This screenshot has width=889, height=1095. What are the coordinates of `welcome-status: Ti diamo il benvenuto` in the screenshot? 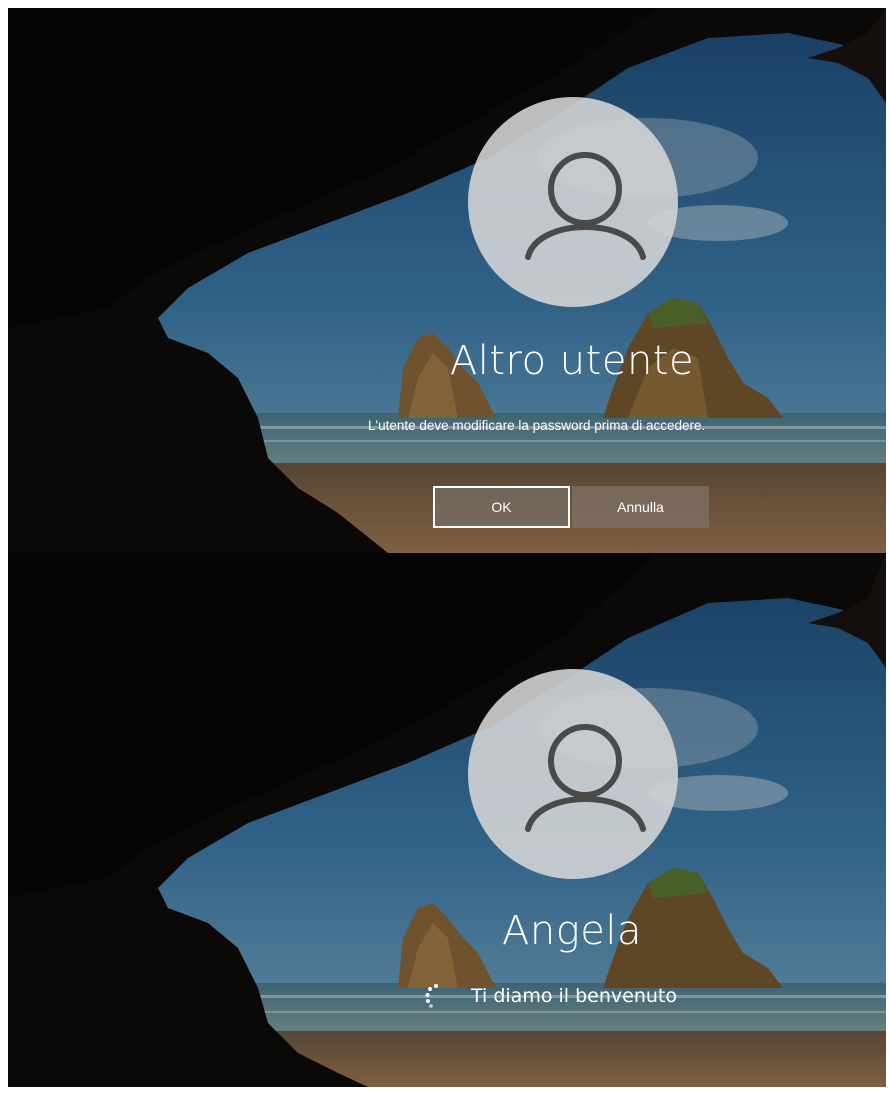 It's located at (550, 996).